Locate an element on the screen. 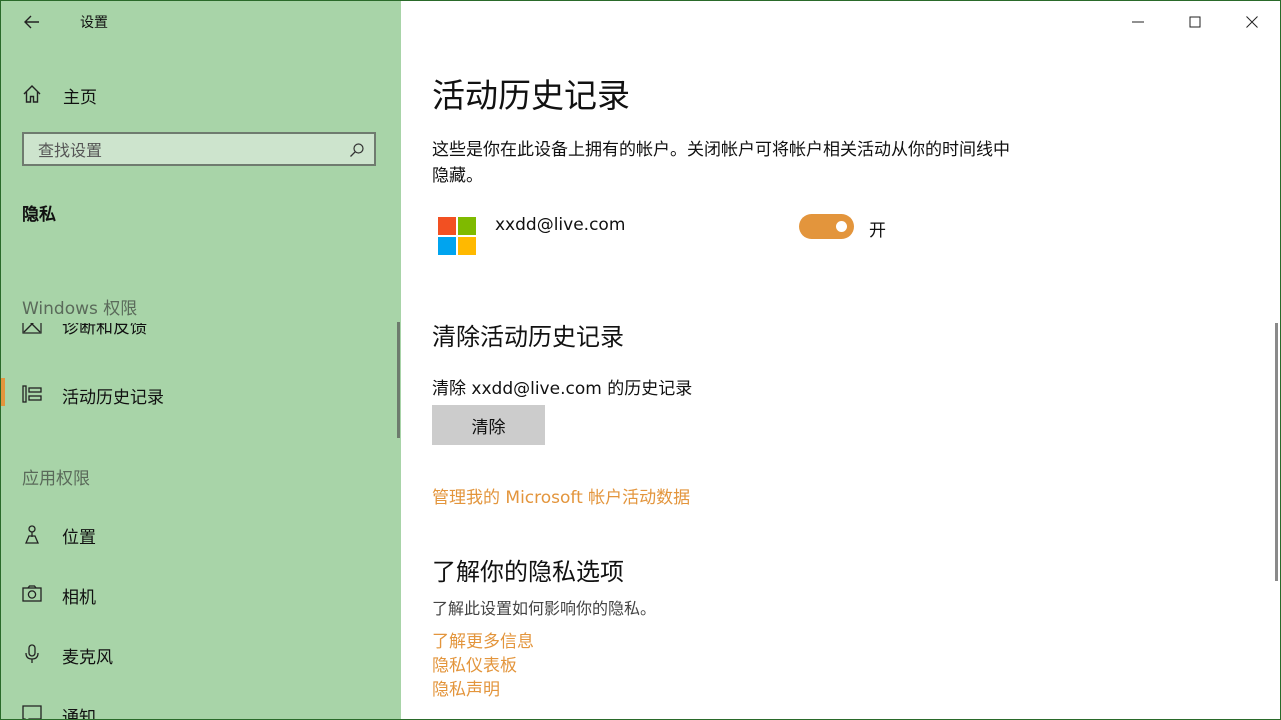 The image size is (1281, 720). search-input is located at coordinates (192, 150).